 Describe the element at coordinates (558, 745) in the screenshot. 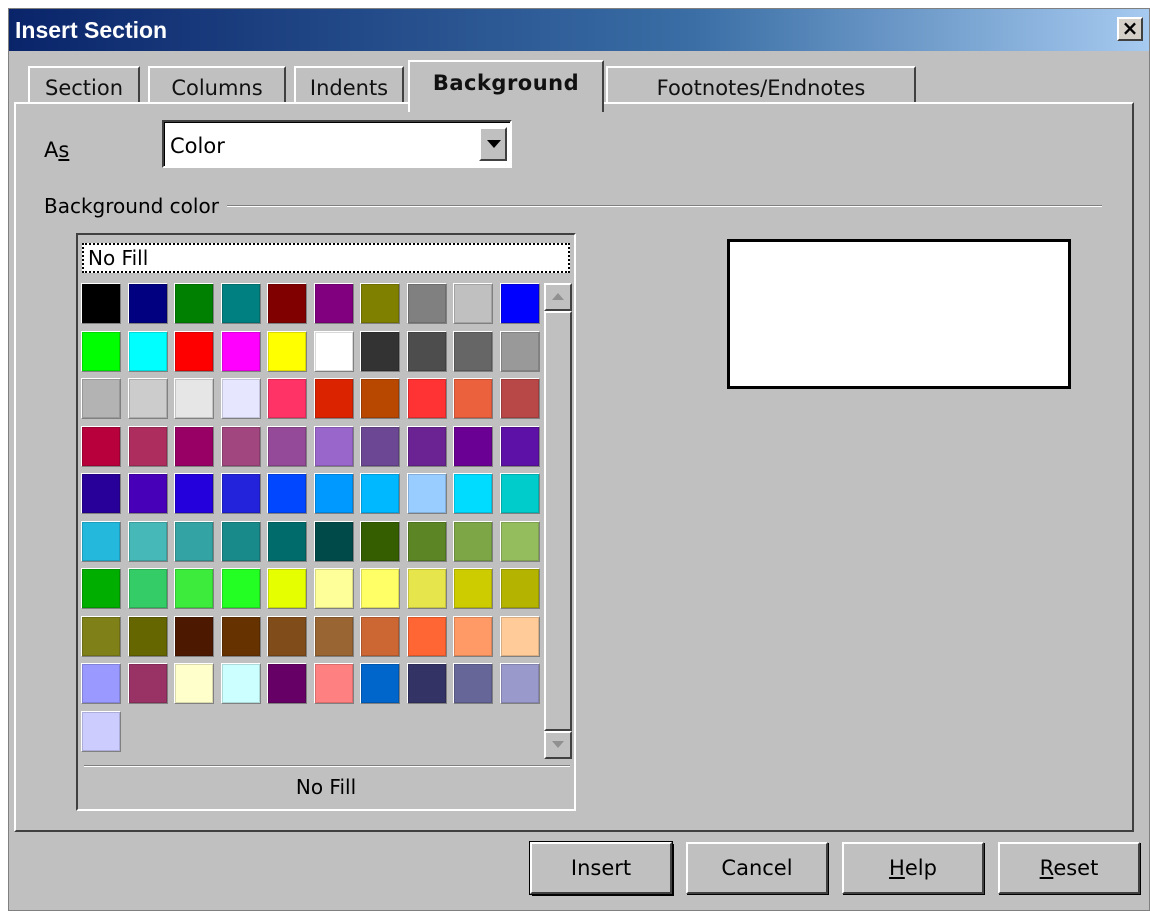

I see `scroll-down-icon` at that location.